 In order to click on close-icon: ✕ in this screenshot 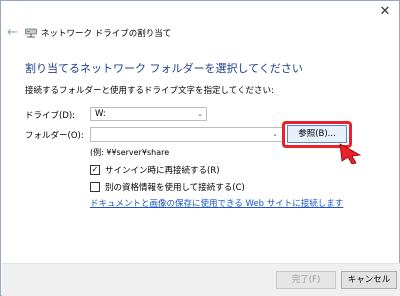, I will do `click(385, 11)`.